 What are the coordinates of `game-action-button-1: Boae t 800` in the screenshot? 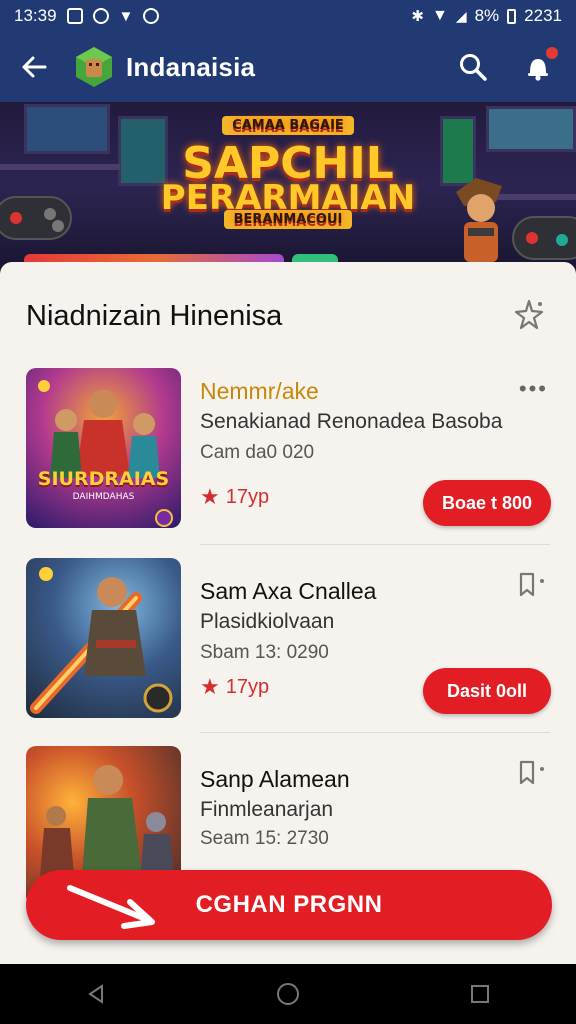 It's located at (487, 503).